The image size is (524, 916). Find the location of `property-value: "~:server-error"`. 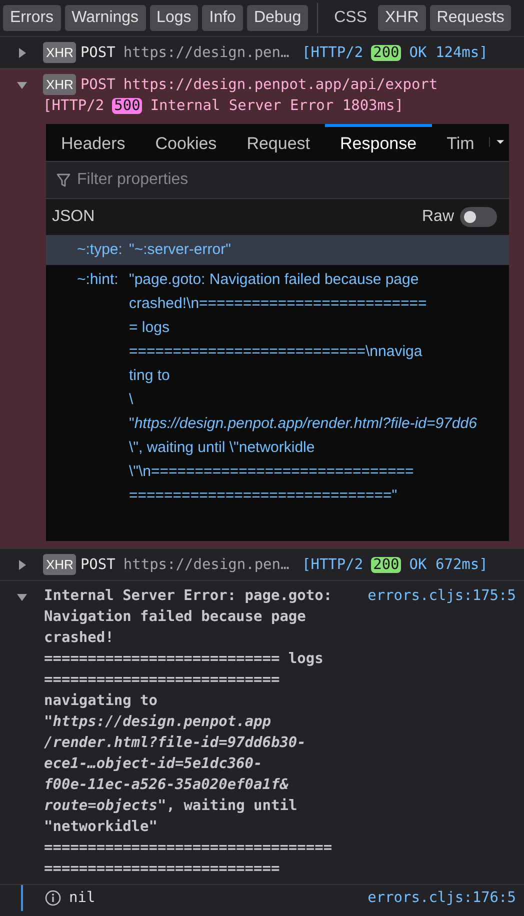

property-value: "~:server-error" is located at coordinates (180, 250).